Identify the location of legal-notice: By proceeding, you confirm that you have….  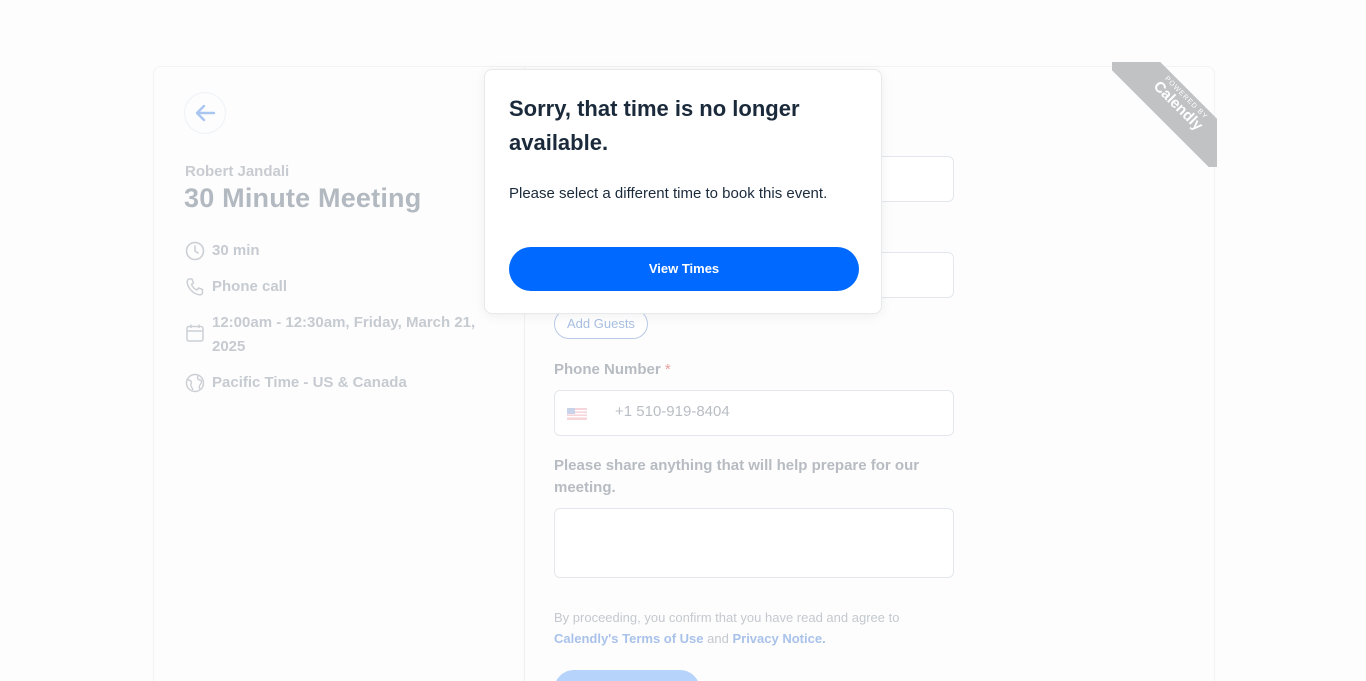
(764, 628).